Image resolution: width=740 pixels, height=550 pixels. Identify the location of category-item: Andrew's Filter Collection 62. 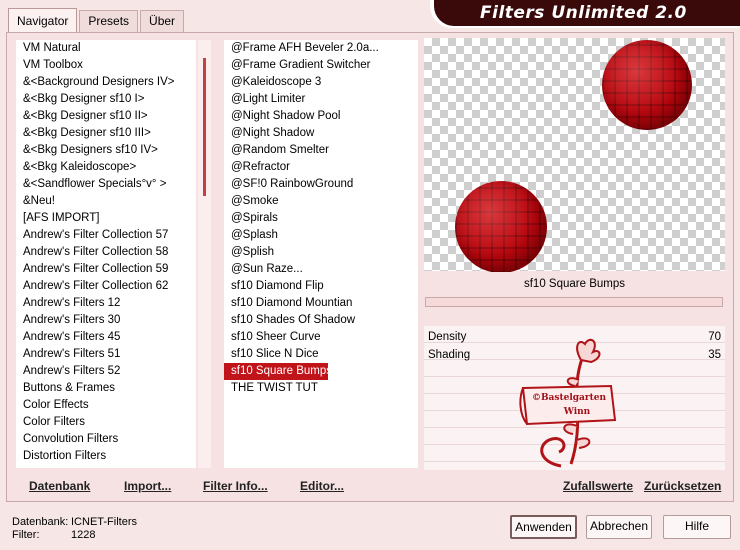
(106, 286).